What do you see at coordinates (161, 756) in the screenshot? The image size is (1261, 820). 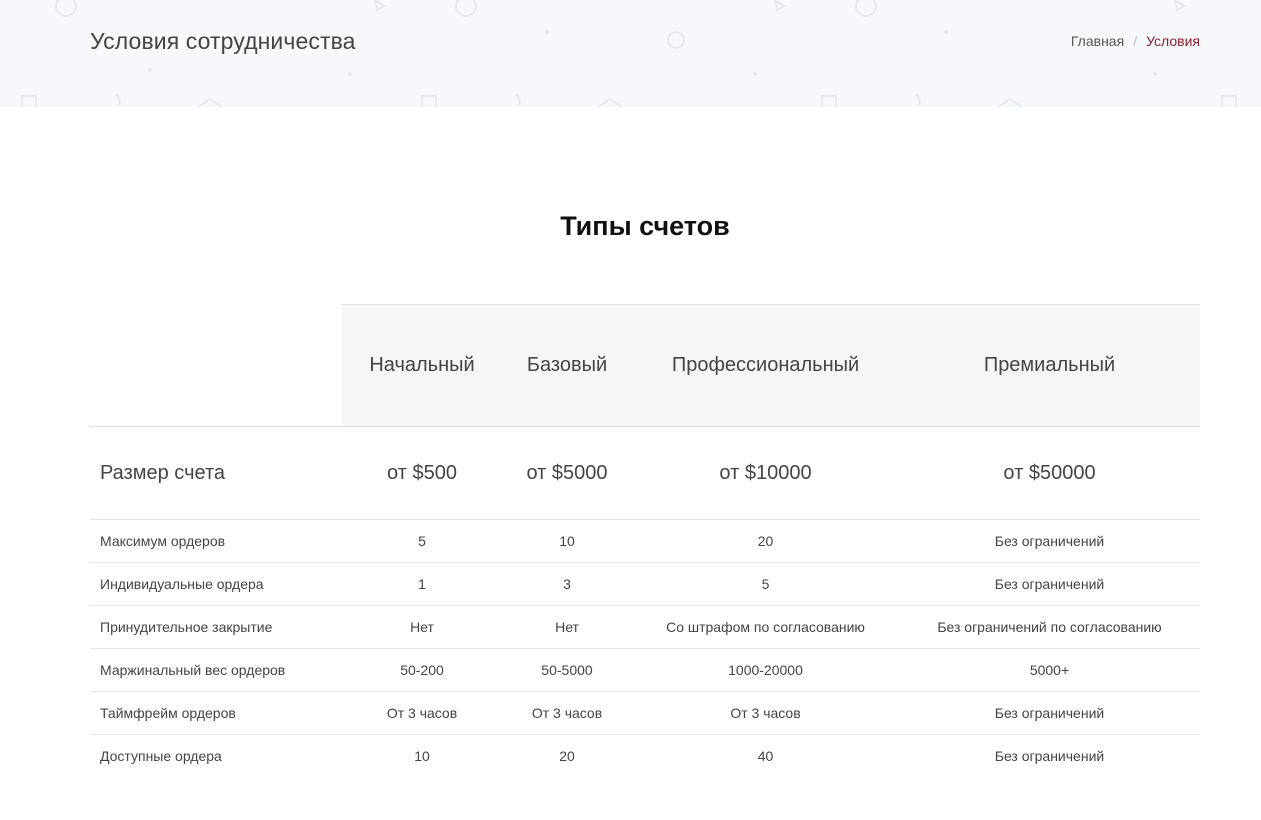 I see `row-label: Доступные ордера` at bounding box center [161, 756].